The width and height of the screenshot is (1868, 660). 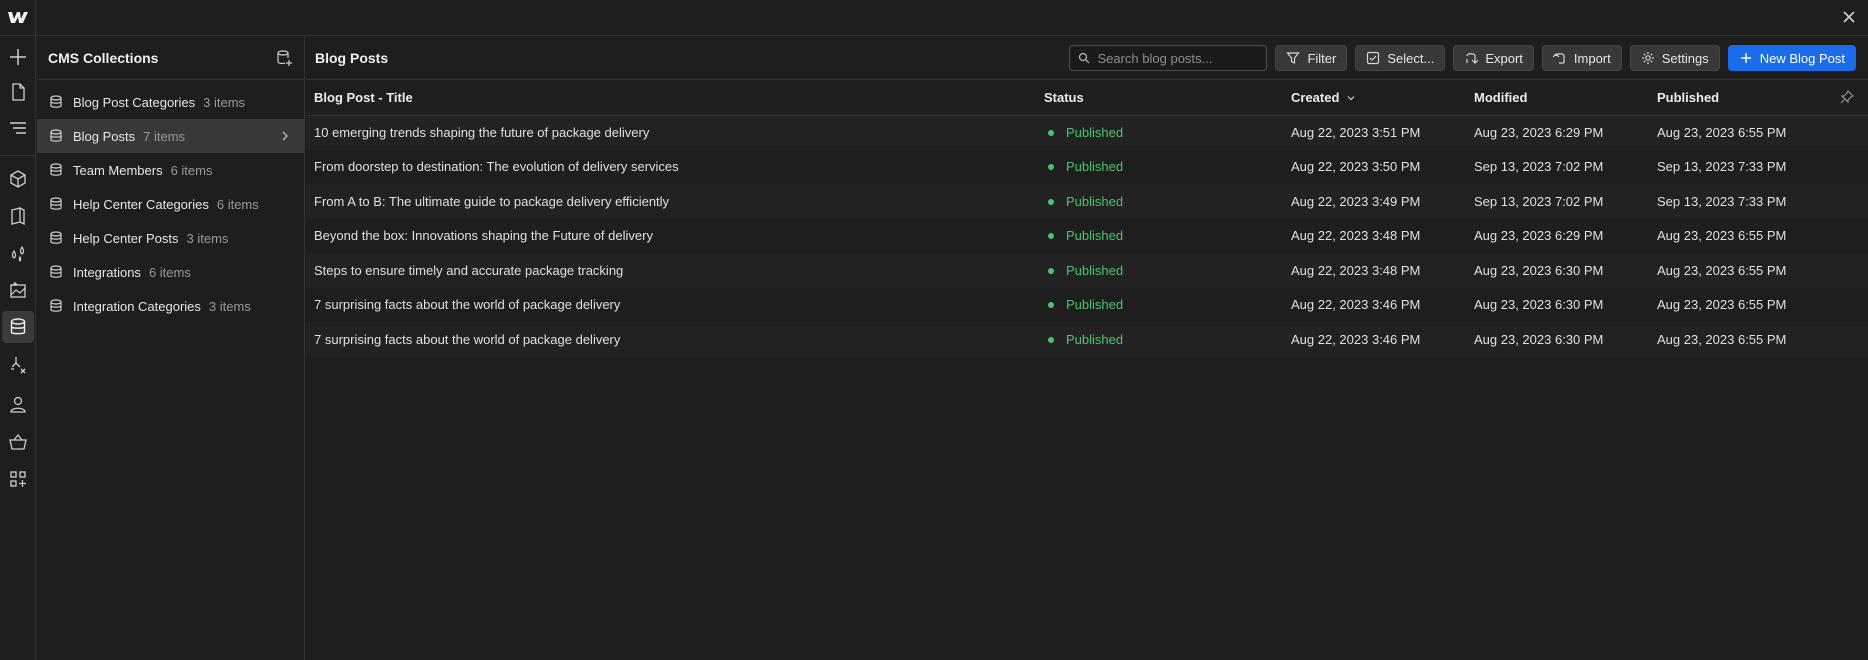 What do you see at coordinates (1688, 97) in the screenshot?
I see `column-header-published-label: Published` at bounding box center [1688, 97].